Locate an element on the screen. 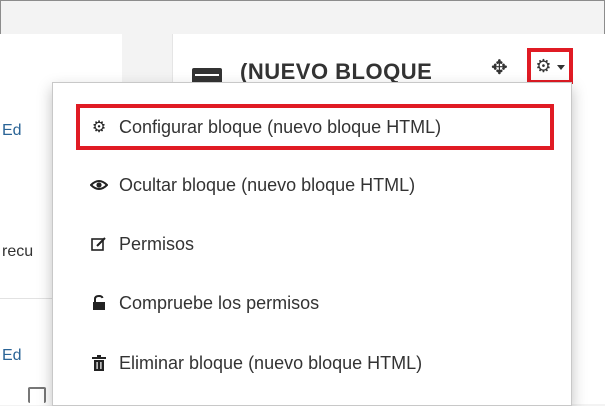  unlock-icon is located at coordinates (99, 303).